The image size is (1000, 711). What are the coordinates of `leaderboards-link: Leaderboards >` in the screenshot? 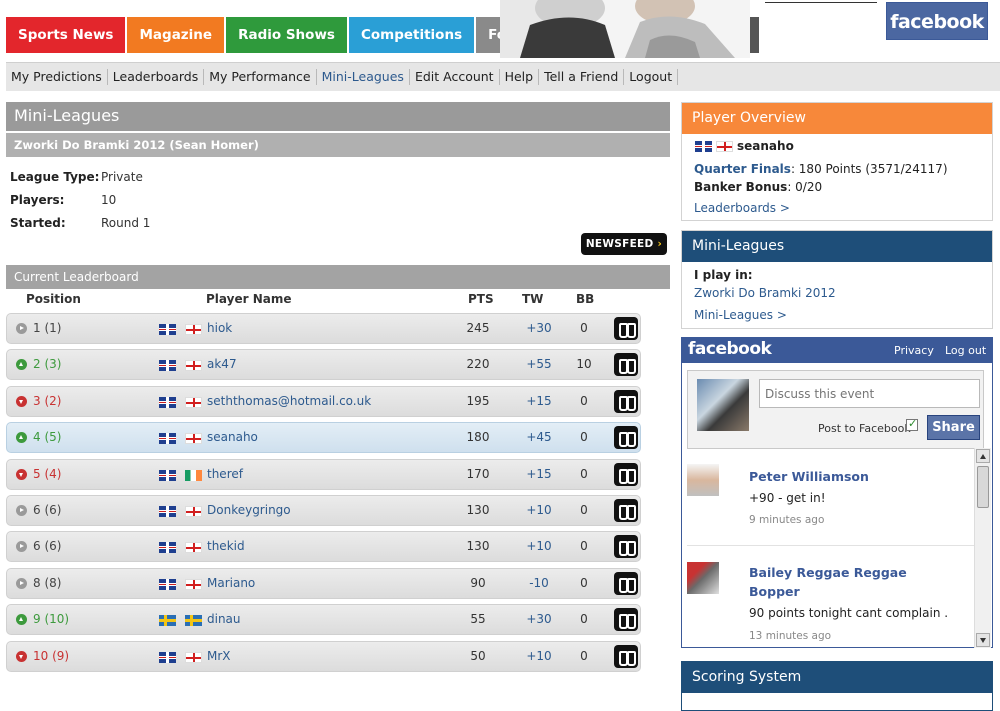 It's located at (742, 208).